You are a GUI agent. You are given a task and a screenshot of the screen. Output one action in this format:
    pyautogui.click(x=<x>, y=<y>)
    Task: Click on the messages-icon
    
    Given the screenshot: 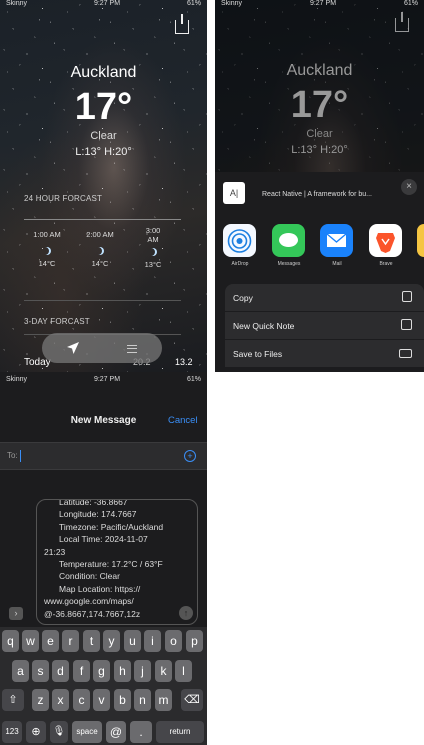 What is the action you would take?
    pyautogui.click(x=288, y=240)
    